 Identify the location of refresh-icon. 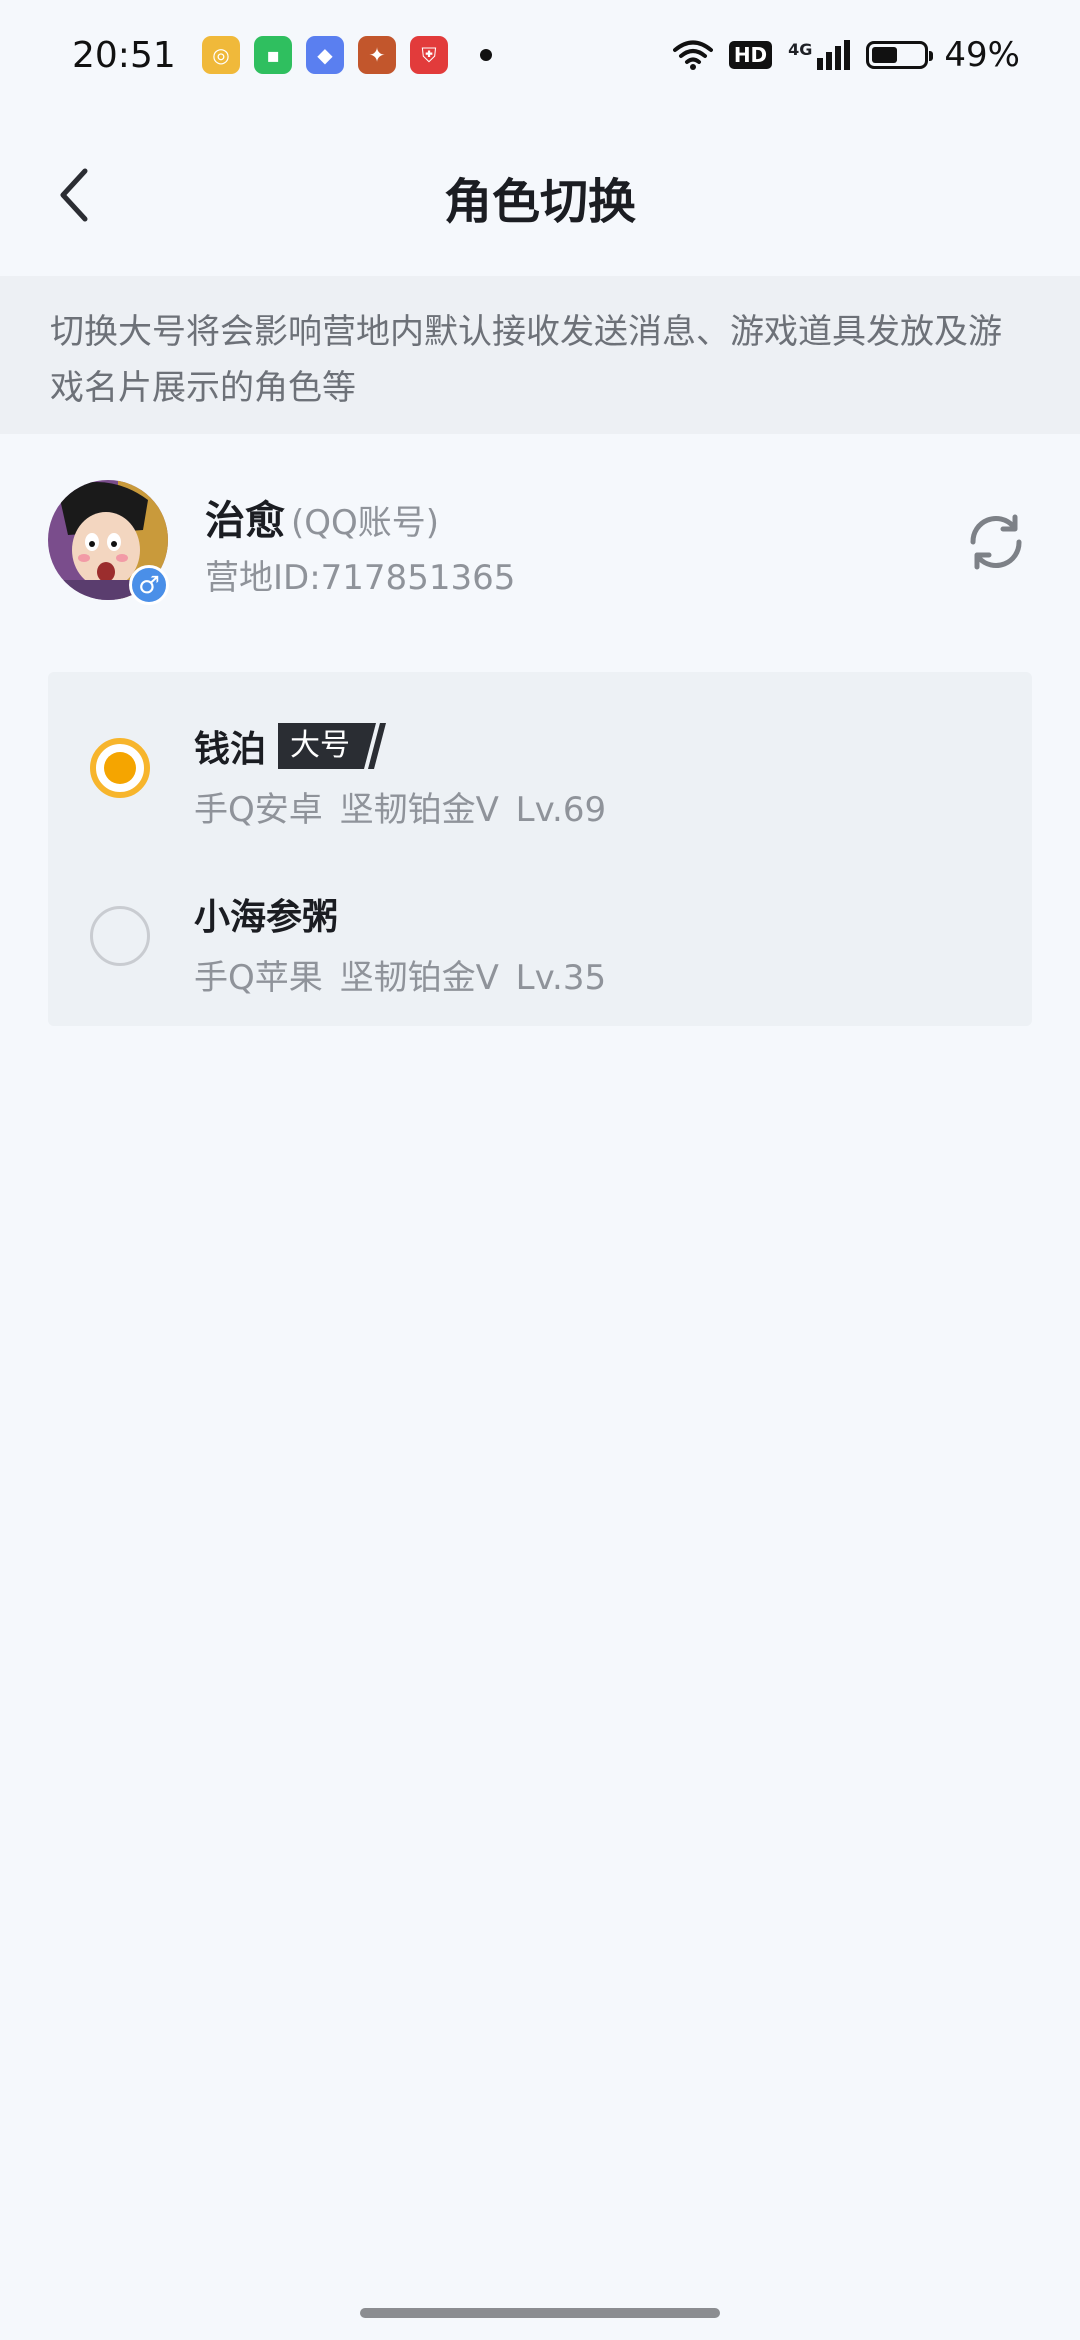
(996, 542).